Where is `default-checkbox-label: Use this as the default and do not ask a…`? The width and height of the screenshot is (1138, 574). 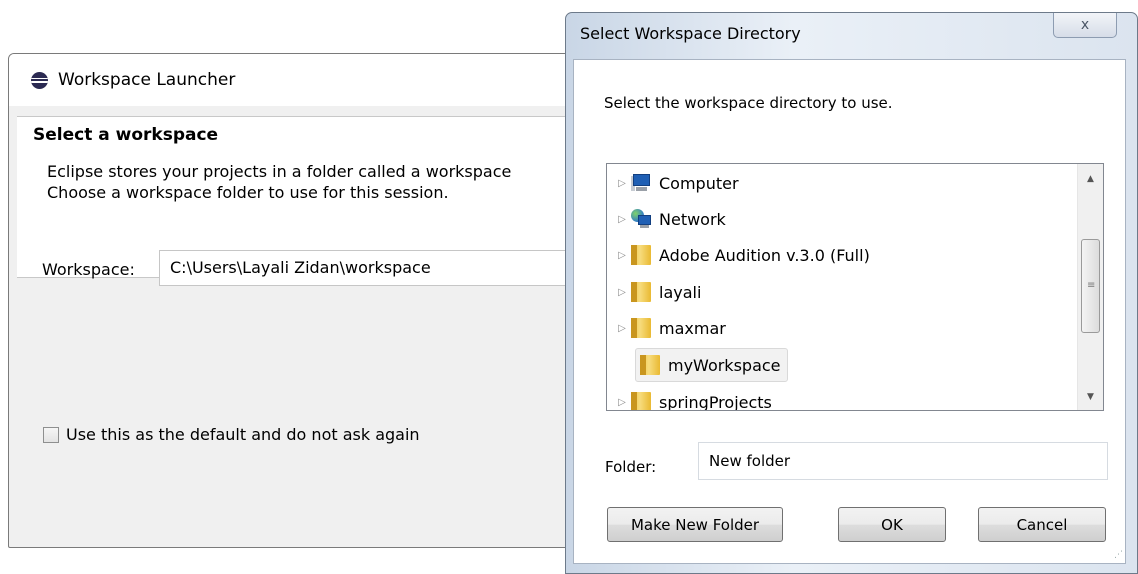 default-checkbox-label: Use this as the default and do not ask a… is located at coordinates (243, 434).